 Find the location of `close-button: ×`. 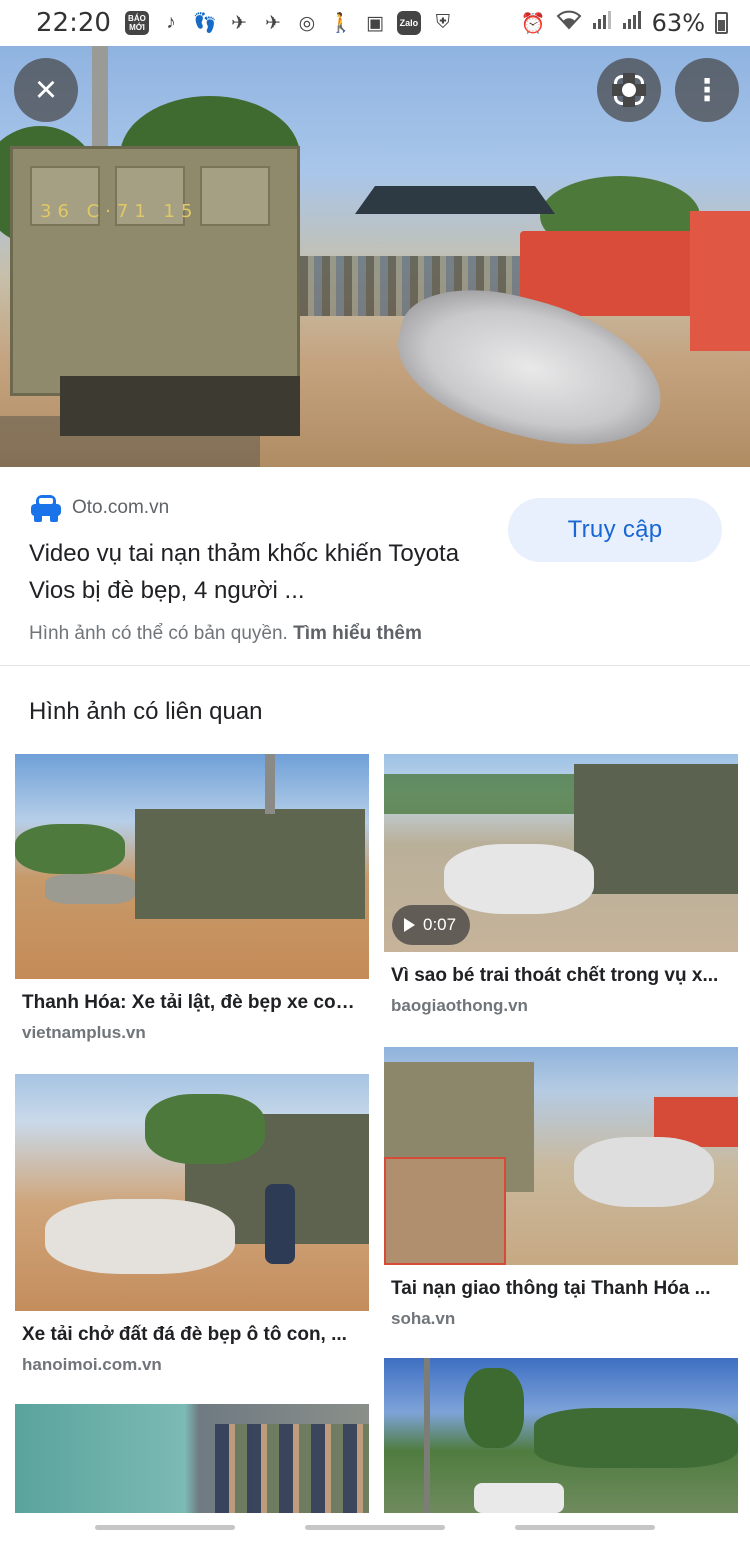

close-button: × is located at coordinates (46, 90).